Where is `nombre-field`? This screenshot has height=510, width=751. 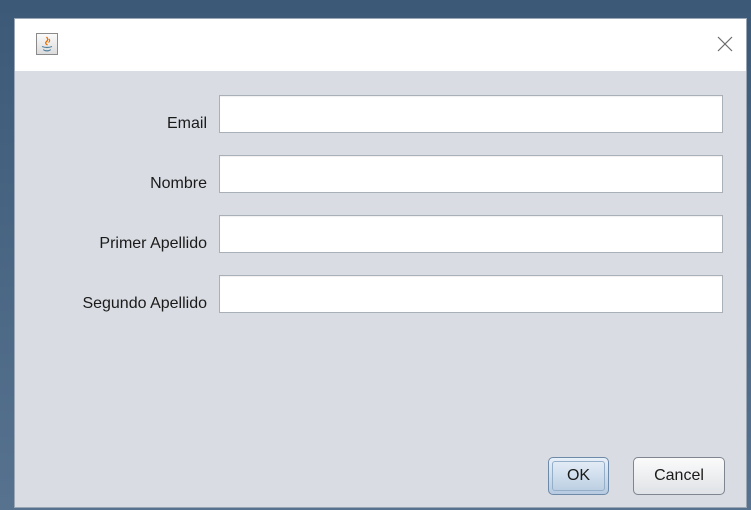 nombre-field is located at coordinates (471, 174).